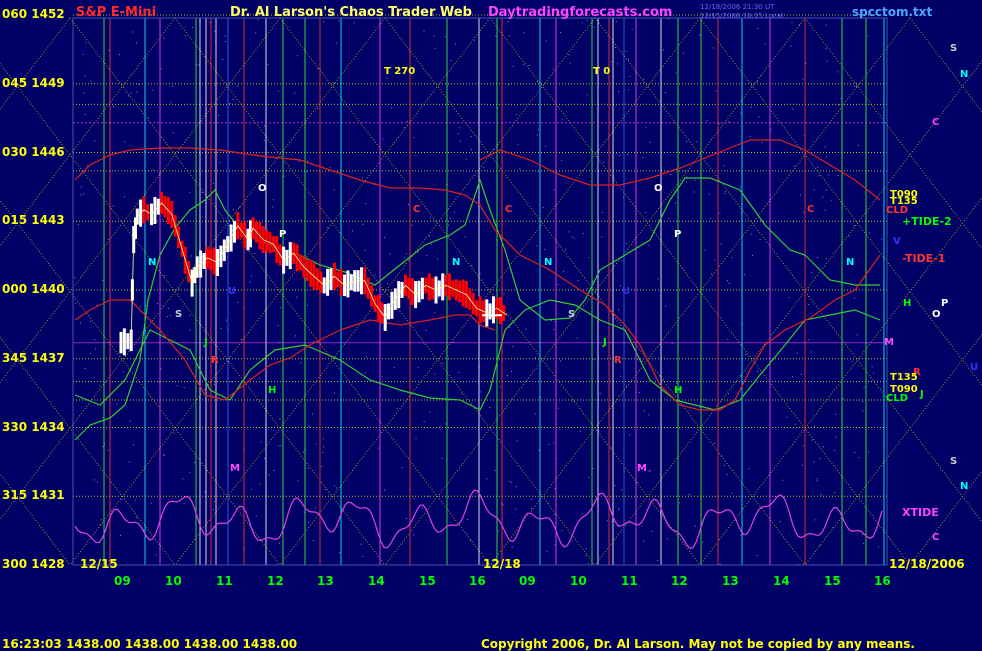 The height and width of the screenshot is (651, 982). I want to click on x-tick-label: 11, so click(224, 581).